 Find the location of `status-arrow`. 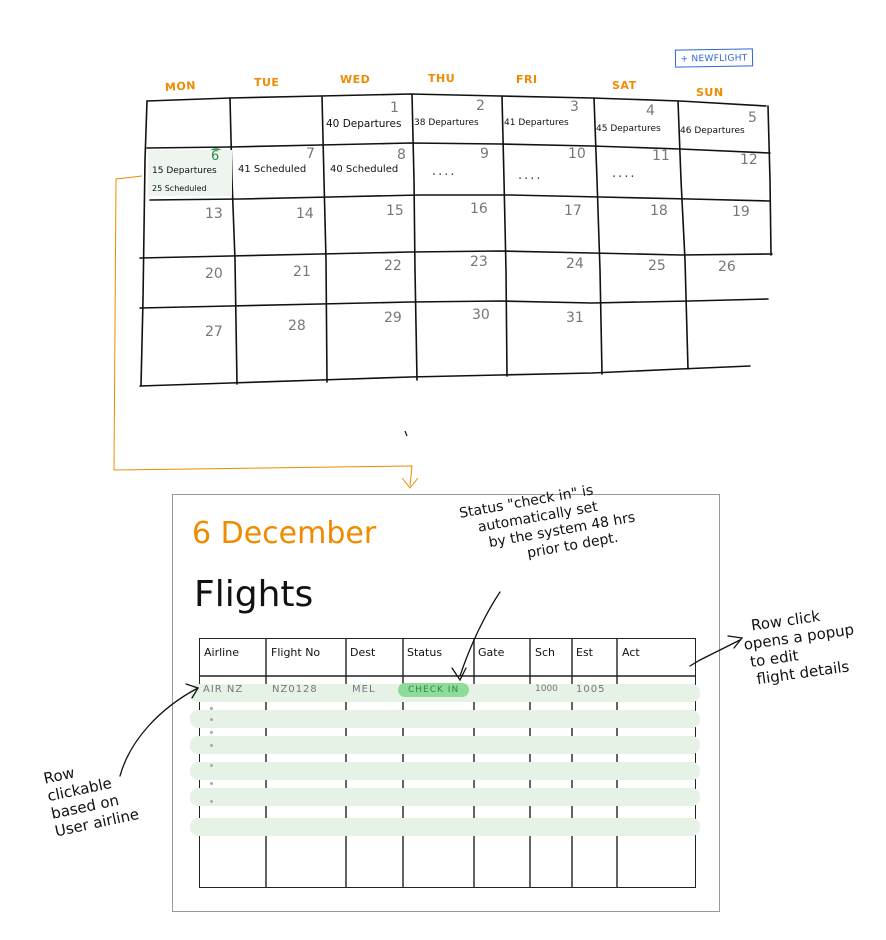

status-arrow is located at coordinates (480, 634).